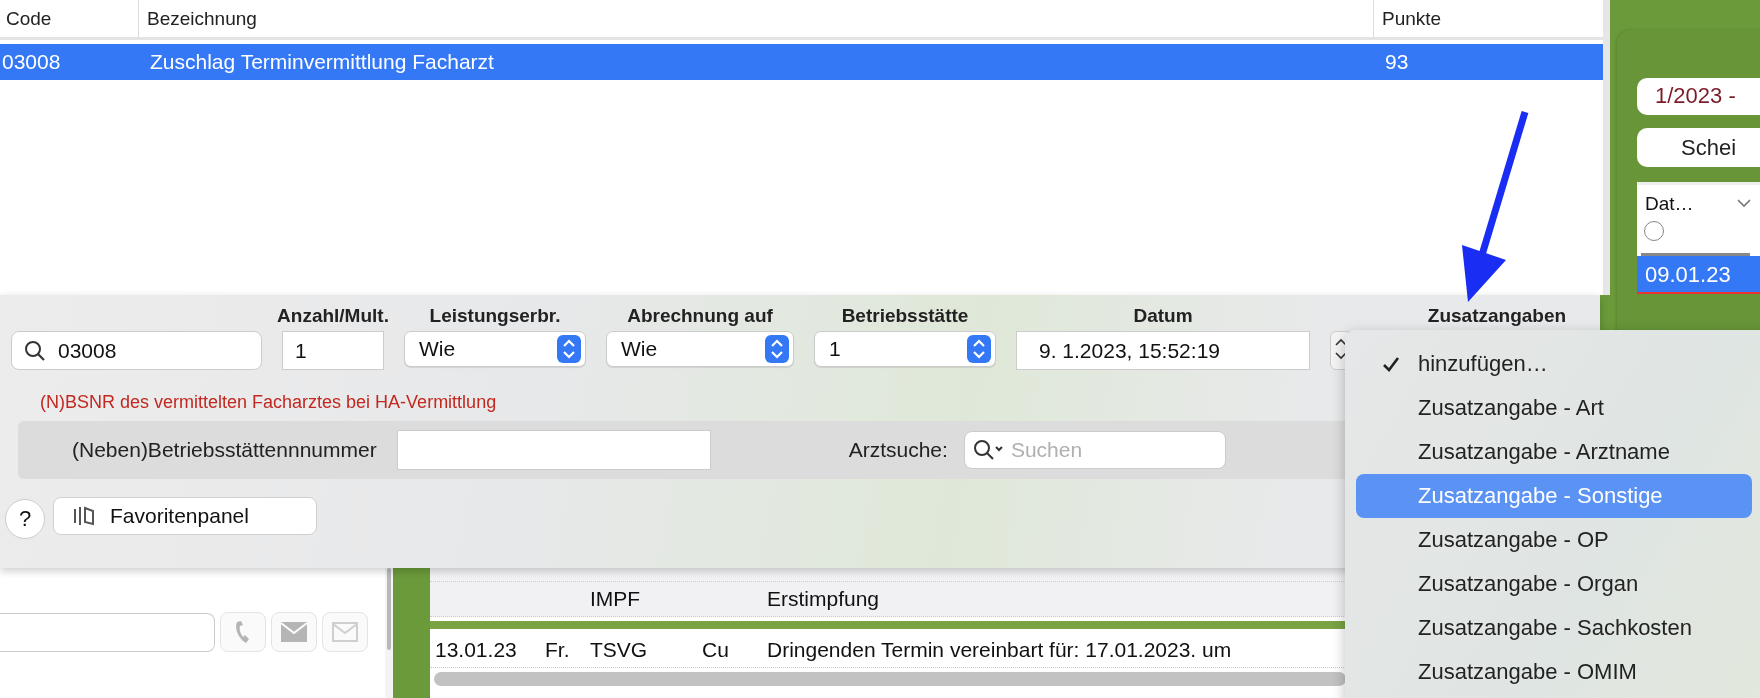  I want to click on period-field: 1/2023 -, so click(1698, 96).